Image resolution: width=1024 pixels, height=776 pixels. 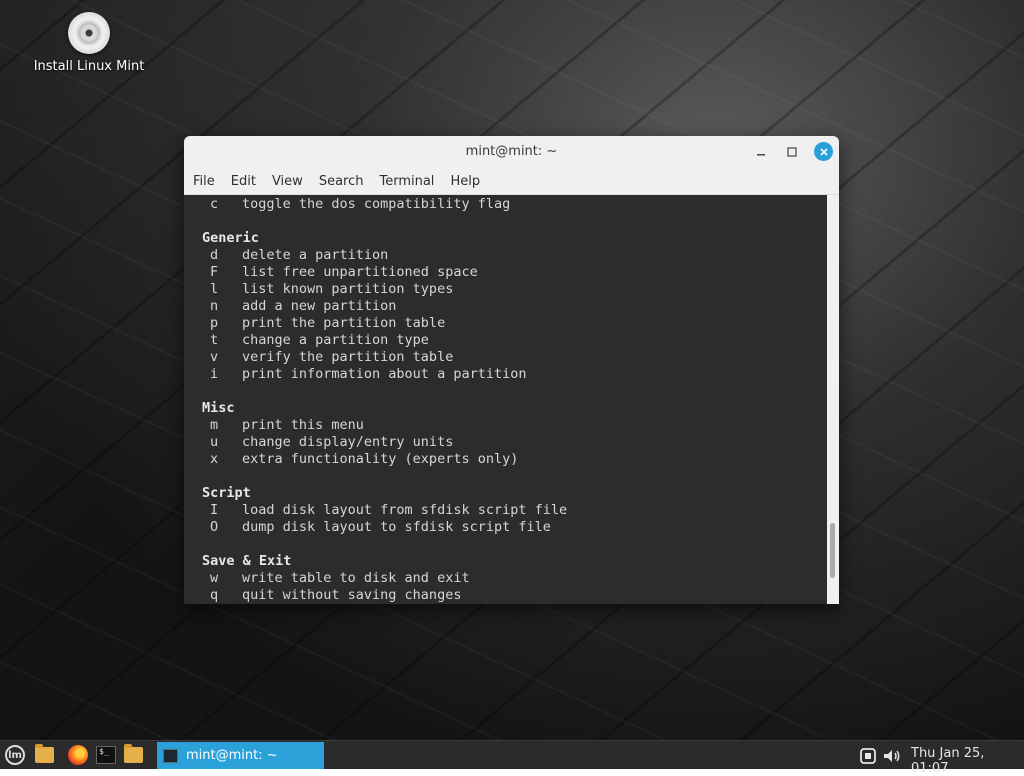 What do you see at coordinates (214, 425) in the screenshot?
I see `command-key: m` at bounding box center [214, 425].